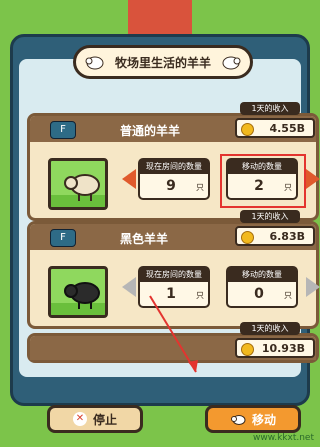 This screenshot has height=447, width=320. What do you see at coordinates (287, 236) in the screenshot?
I see `income-value: 6.83B` at bounding box center [287, 236].